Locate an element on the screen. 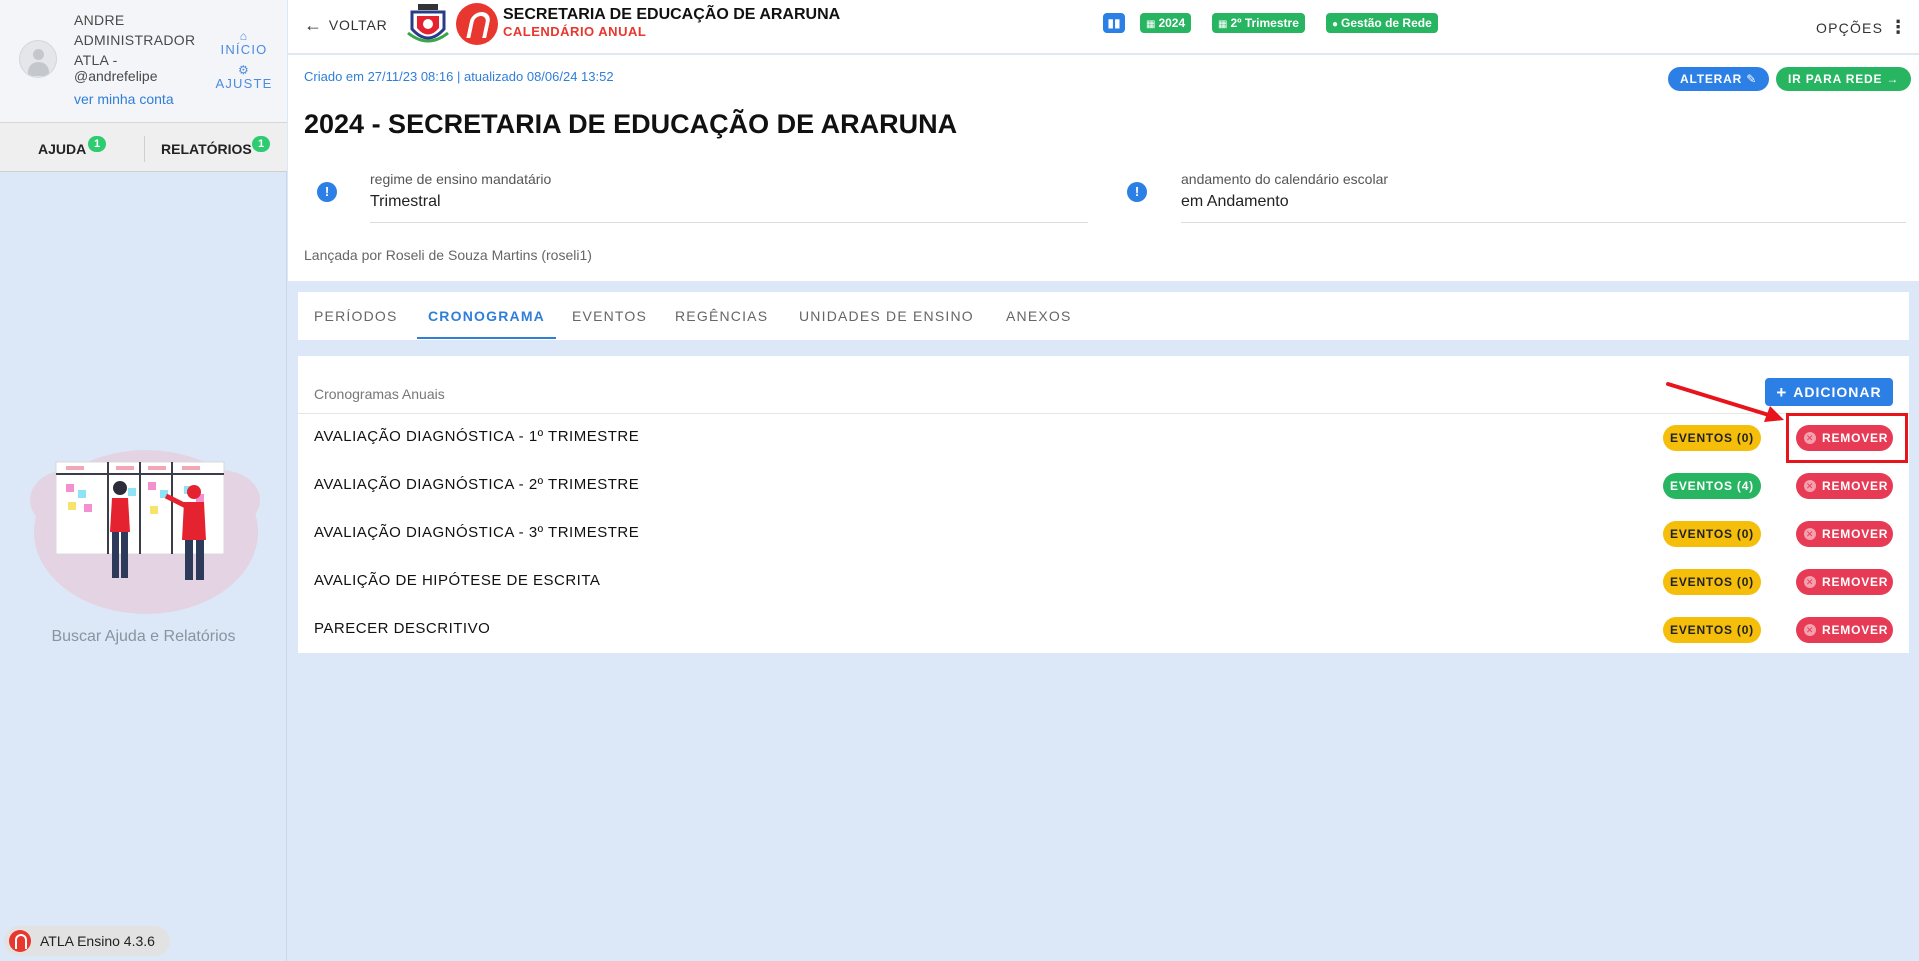 The height and width of the screenshot is (961, 1919). schedule-row: PARECER DESCRITIVO EVENTOS (0) ✕ REMOVER is located at coordinates (1103, 630).